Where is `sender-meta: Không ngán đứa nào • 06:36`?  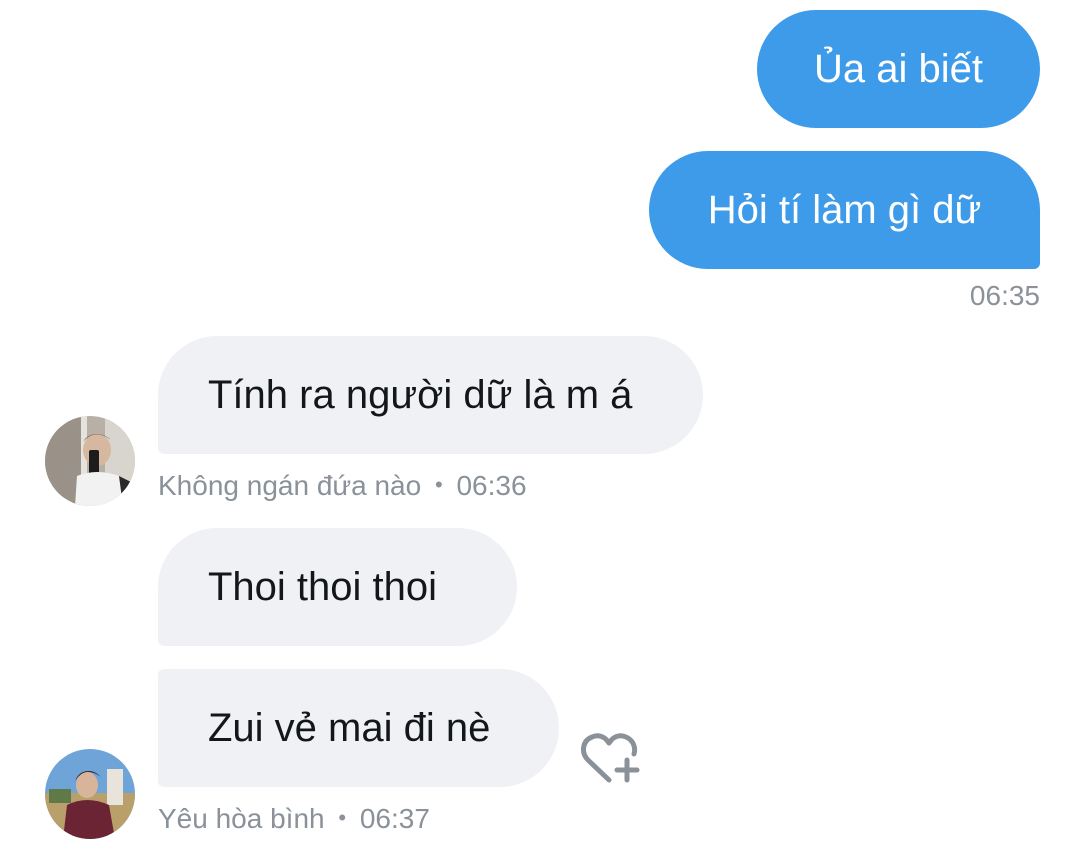
sender-meta: Không ngán đứa nào • 06:36 is located at coordinates (342, 486).